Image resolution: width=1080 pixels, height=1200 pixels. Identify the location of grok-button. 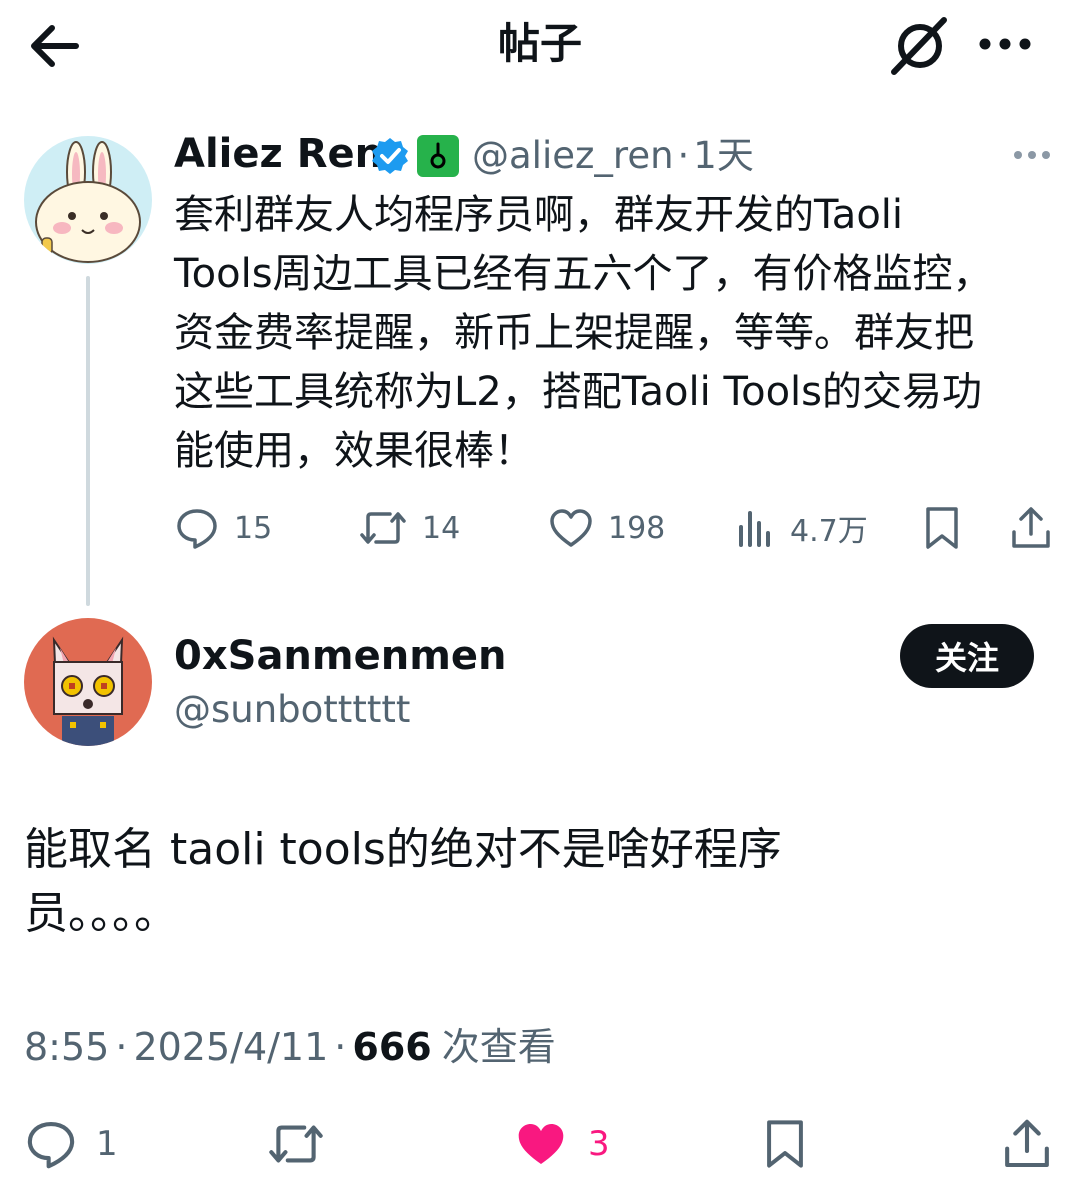
(920, 46).